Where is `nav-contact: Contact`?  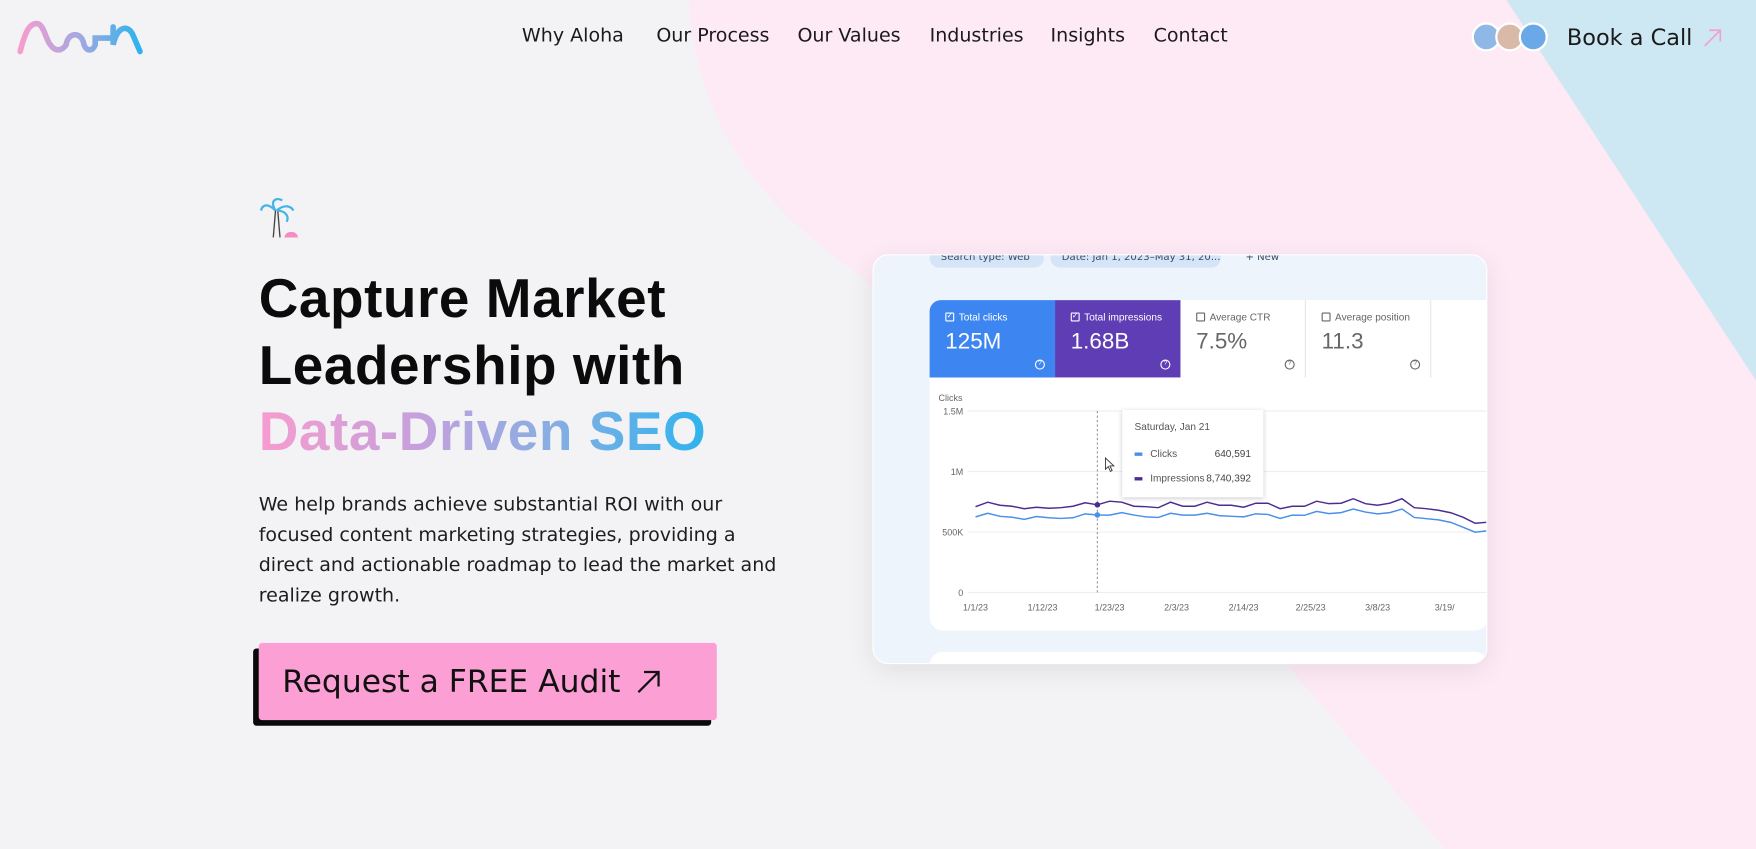
nav-contact: Contact is located at coordinates (1191, 36).